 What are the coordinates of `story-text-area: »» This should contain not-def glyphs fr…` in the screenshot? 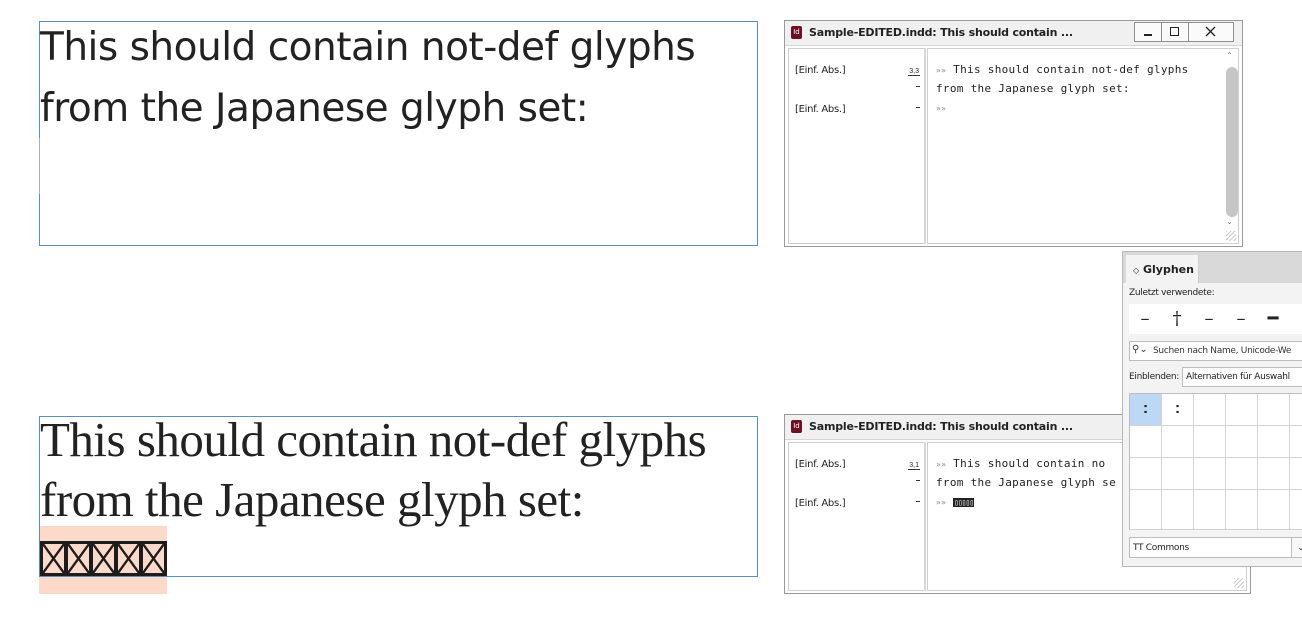 It's located at (1083, 146).